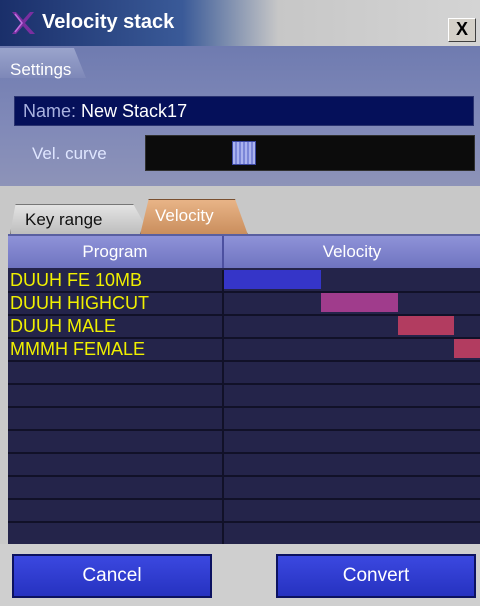  I want to click on convert-button: Convert, so click(376, 576).